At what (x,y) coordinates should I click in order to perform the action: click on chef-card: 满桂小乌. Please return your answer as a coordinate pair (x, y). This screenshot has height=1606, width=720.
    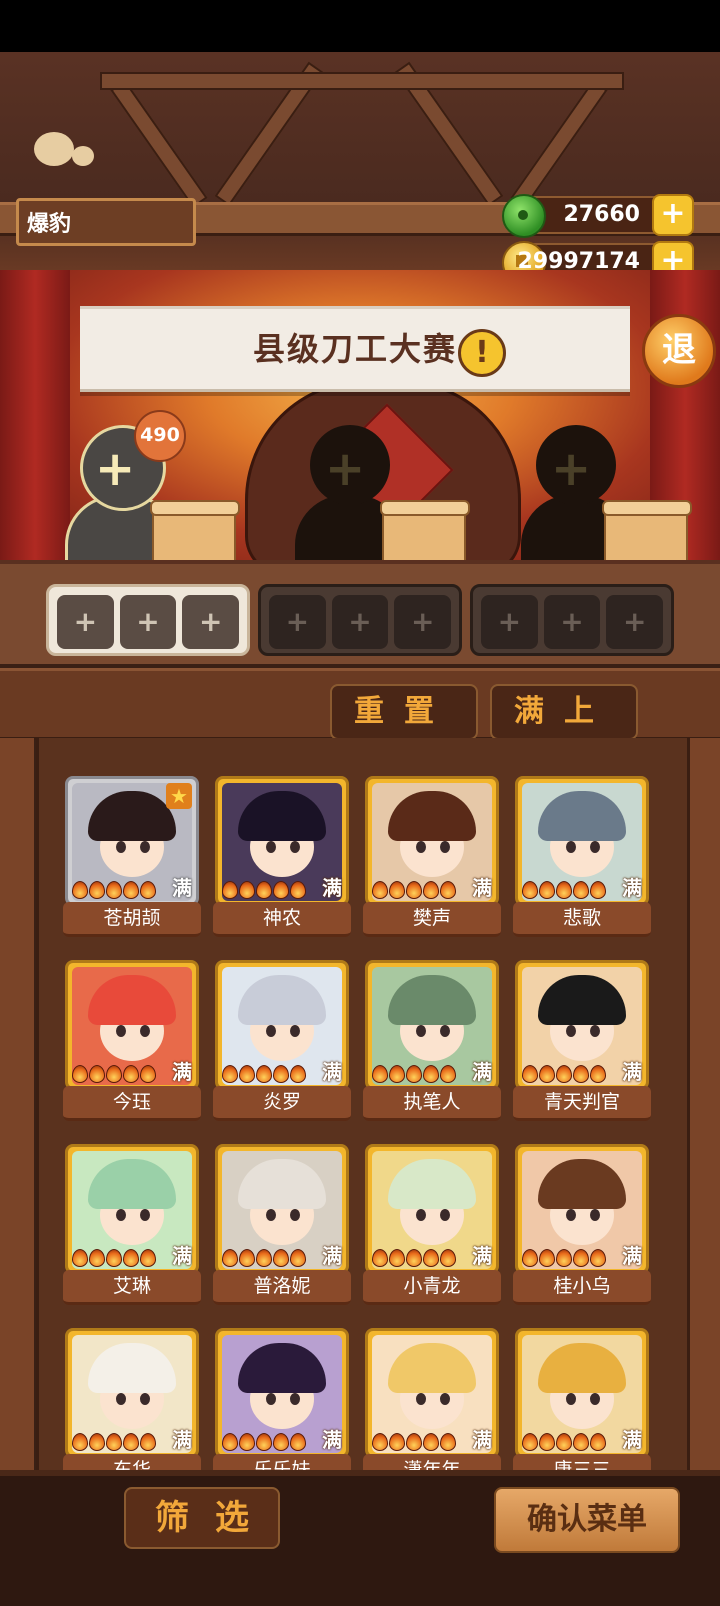
    Looking at the image, I should click on (582, 1224).